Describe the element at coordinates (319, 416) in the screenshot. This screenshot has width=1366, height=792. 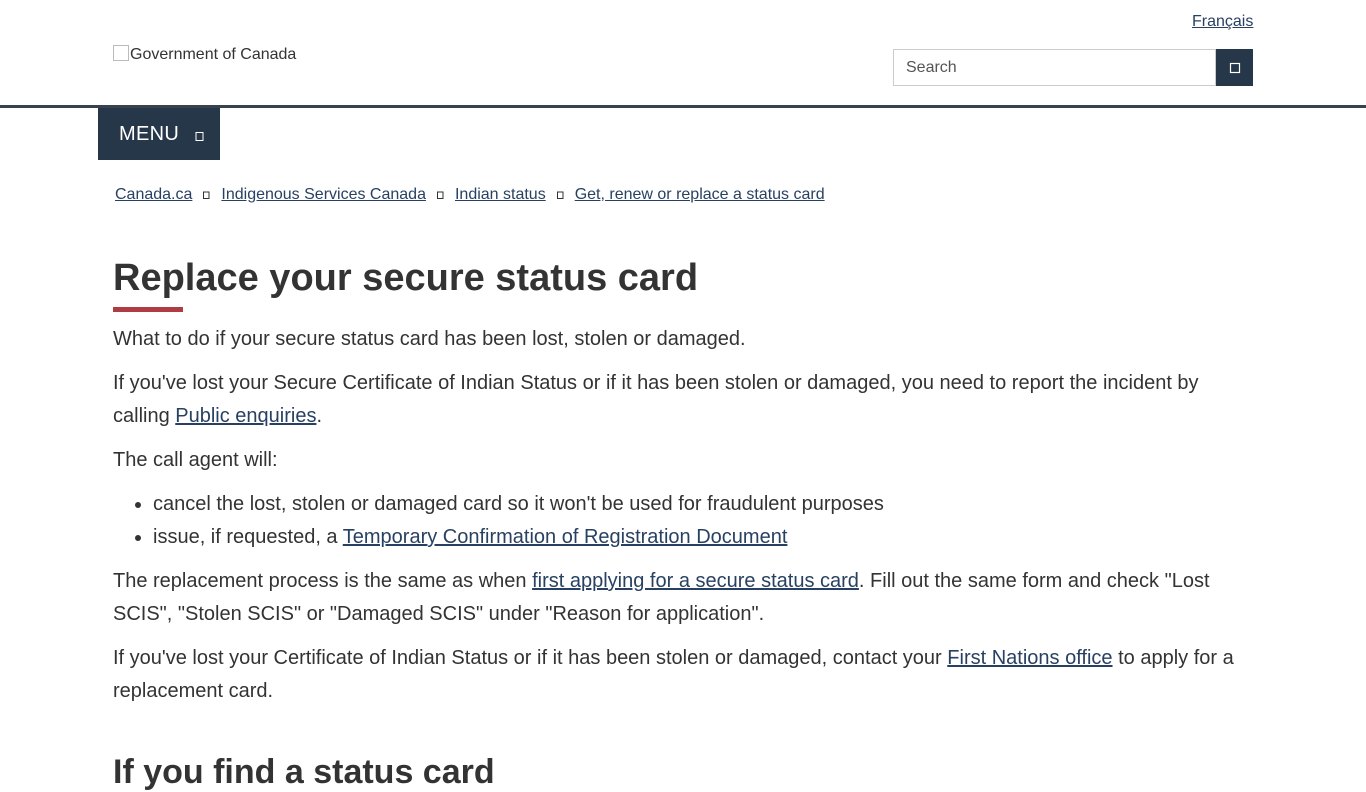
I see `report-text-end: .` at that location.